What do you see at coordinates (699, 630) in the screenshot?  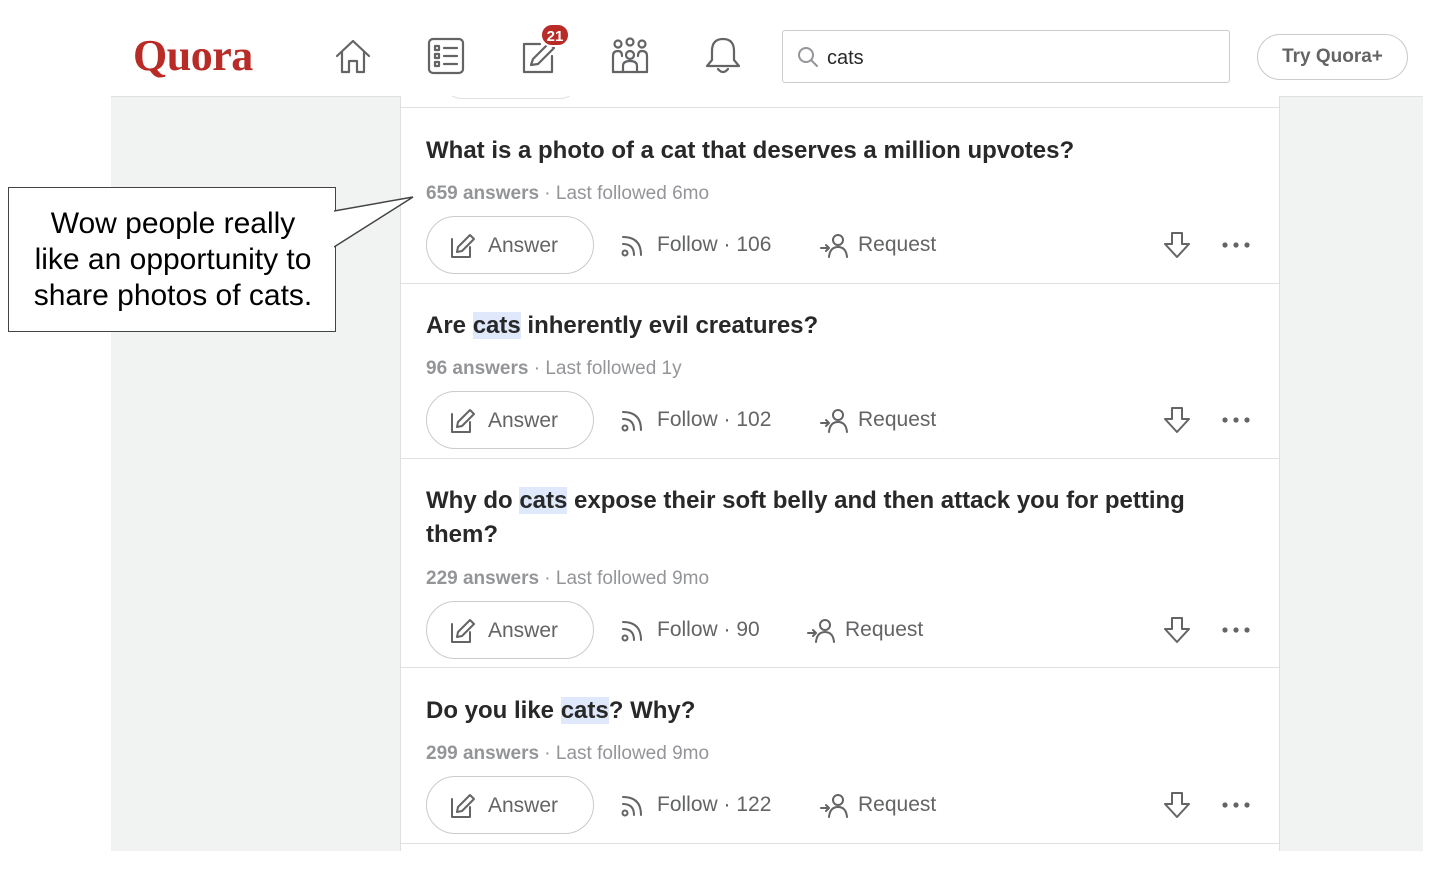 I see `follow-button: Follow · 90` at bounding box center [699, 630].